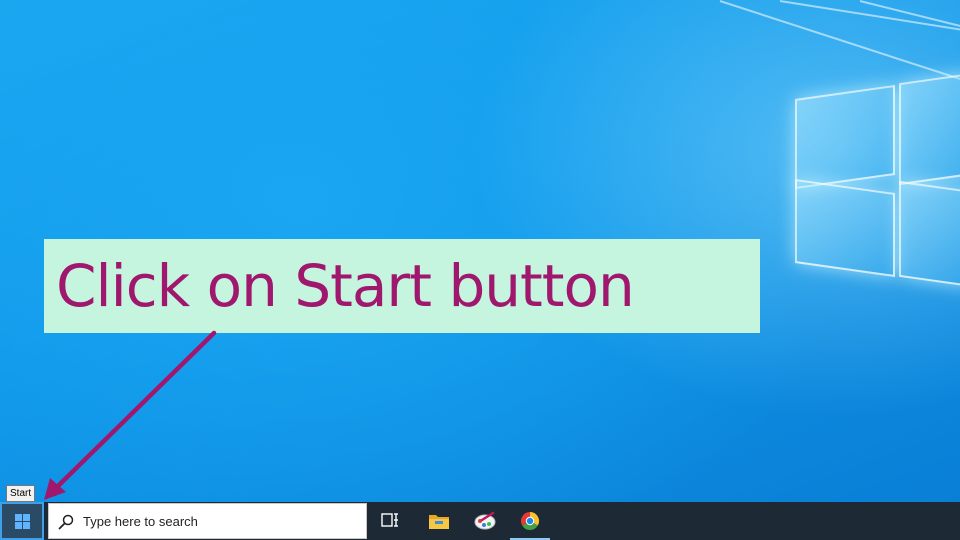  I want to click on task-view-button, so click(390, 521).